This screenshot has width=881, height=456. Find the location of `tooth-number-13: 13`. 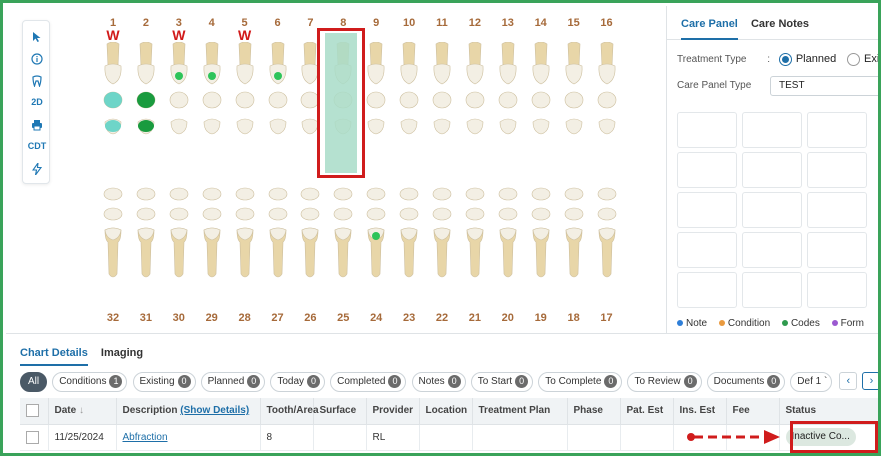

tooth-number-13: 13 is located at coordinates (508, 23).